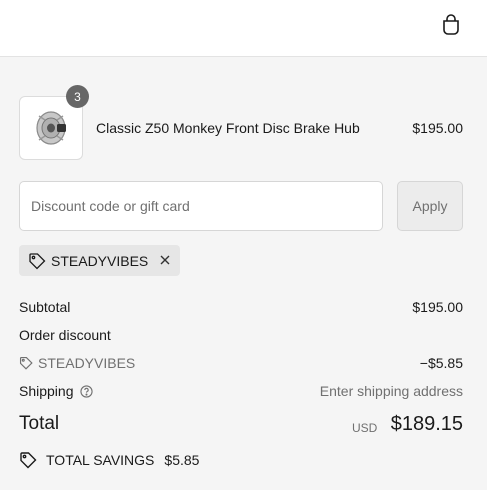  Describe the element at coordinates (241, 364) in the screenshot. I see `discount-code-row: STEADYVIBES −$5.85` at that location.